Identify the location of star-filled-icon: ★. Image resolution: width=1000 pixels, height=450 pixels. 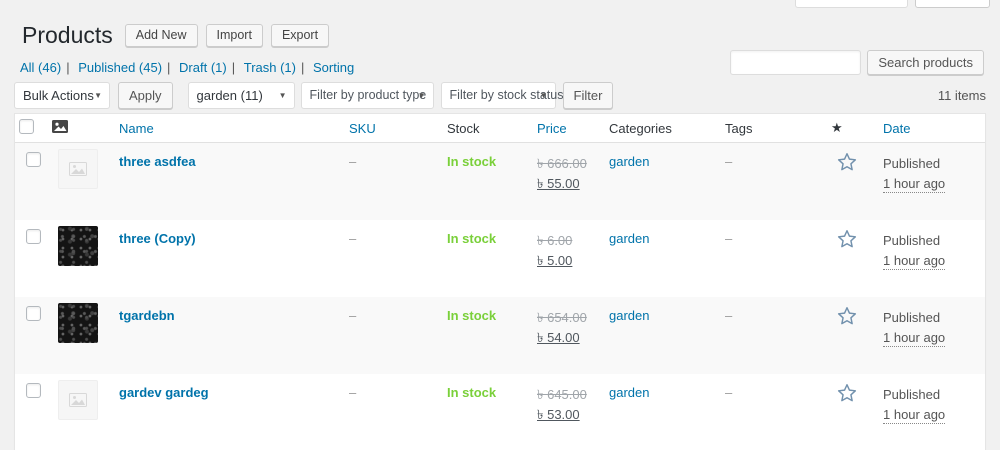
(837, 127).